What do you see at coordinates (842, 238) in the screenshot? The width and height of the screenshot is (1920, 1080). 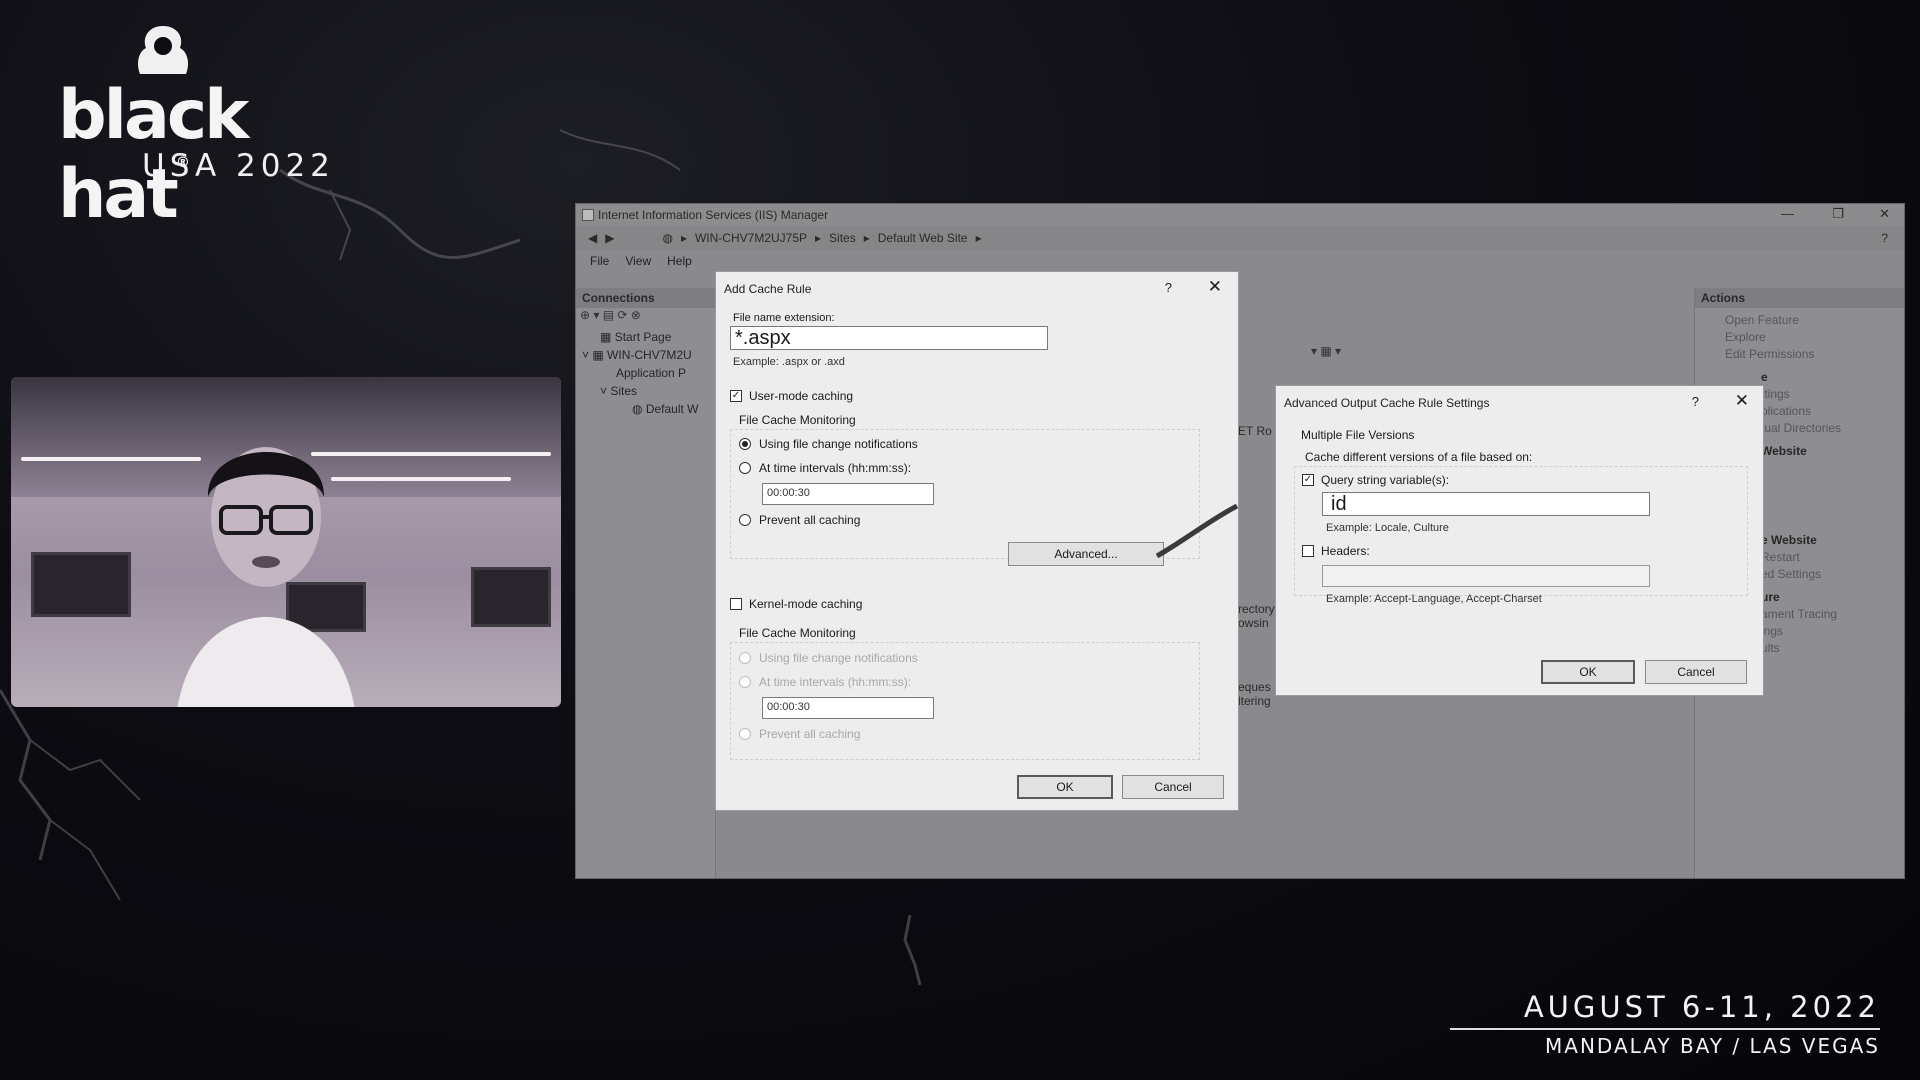 I see `breadcrumb-sites: Sites` at bounding box center [842, 238].